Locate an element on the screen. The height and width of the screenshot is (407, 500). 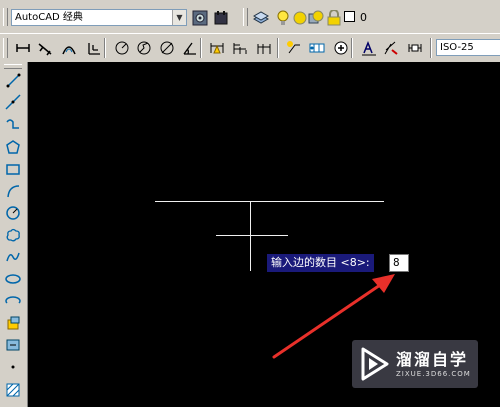
dim-edit-button is located at coordinates (369, 48).